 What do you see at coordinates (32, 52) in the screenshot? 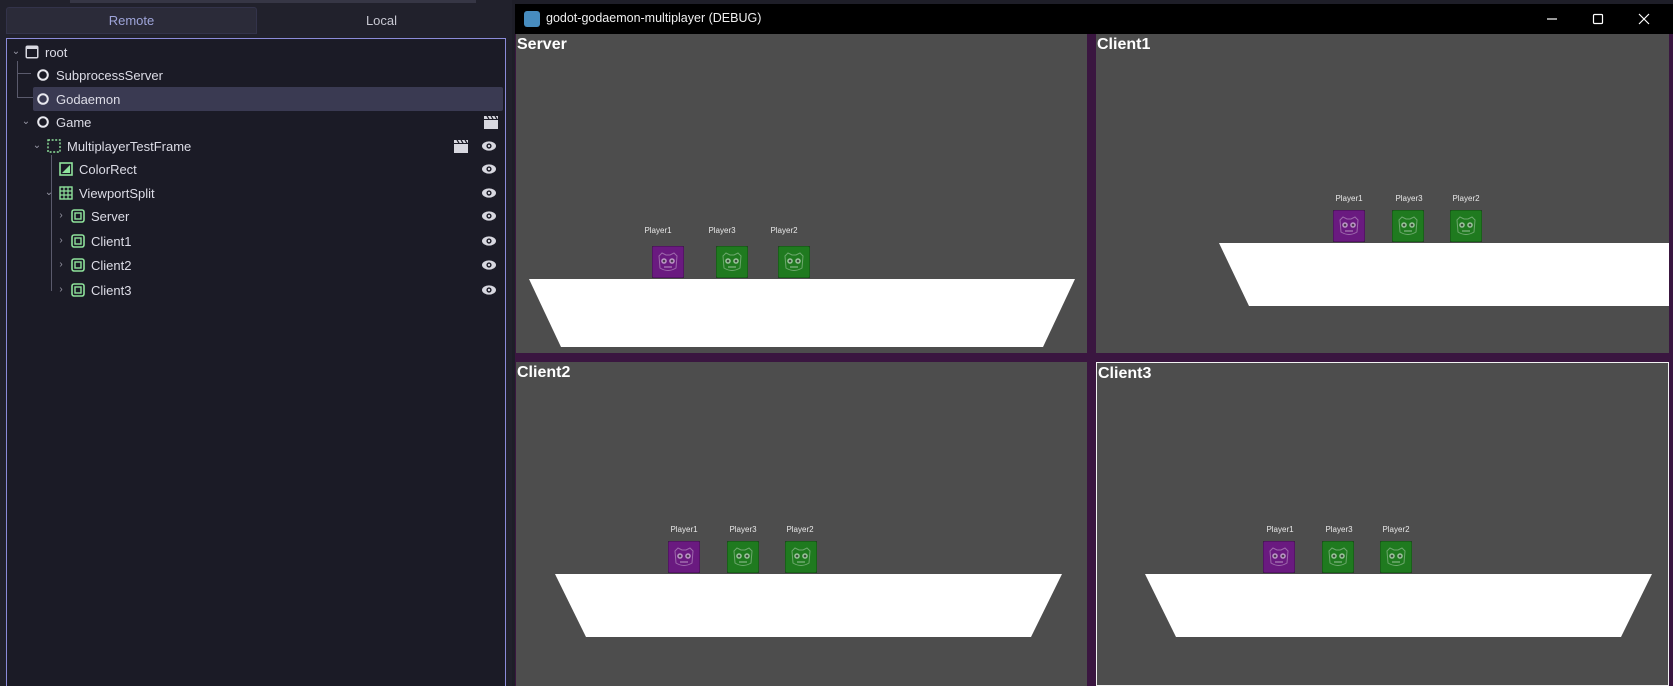
I see `window-icon` at bounding box center [32, 52].